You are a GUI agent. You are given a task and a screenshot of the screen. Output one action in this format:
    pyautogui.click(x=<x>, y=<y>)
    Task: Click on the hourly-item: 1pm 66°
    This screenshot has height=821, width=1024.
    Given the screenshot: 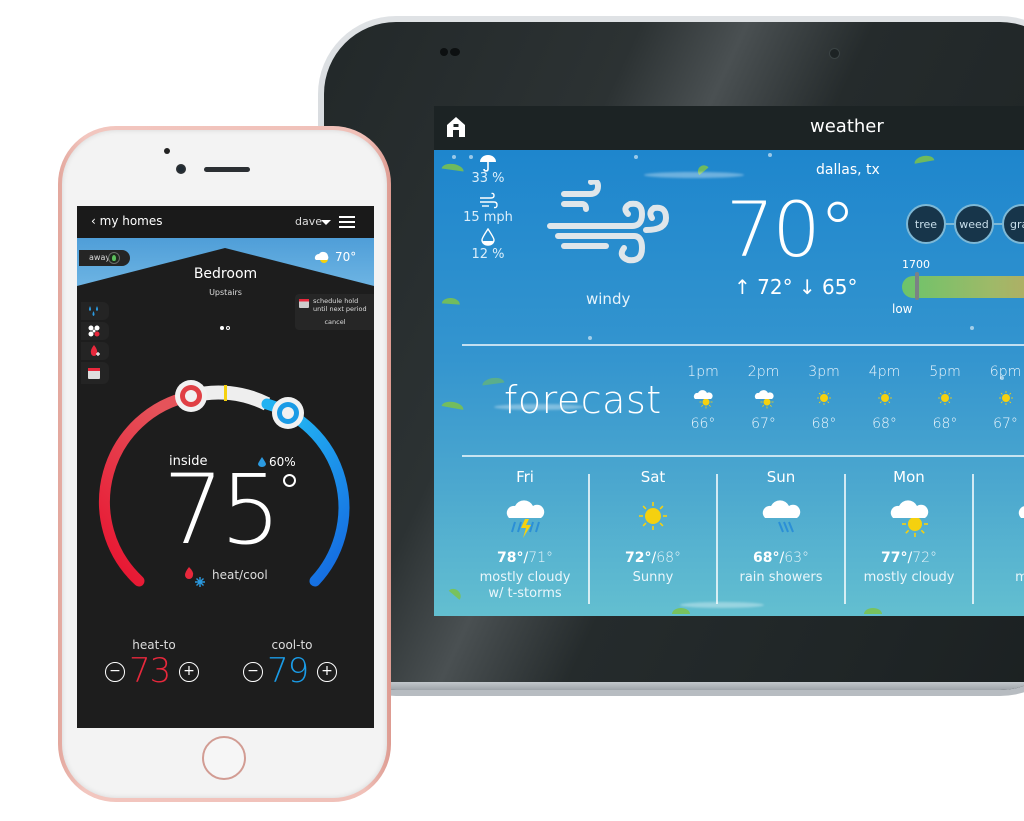 What is the action you would take?
    pyautogui.click(x=703, y=398)
    